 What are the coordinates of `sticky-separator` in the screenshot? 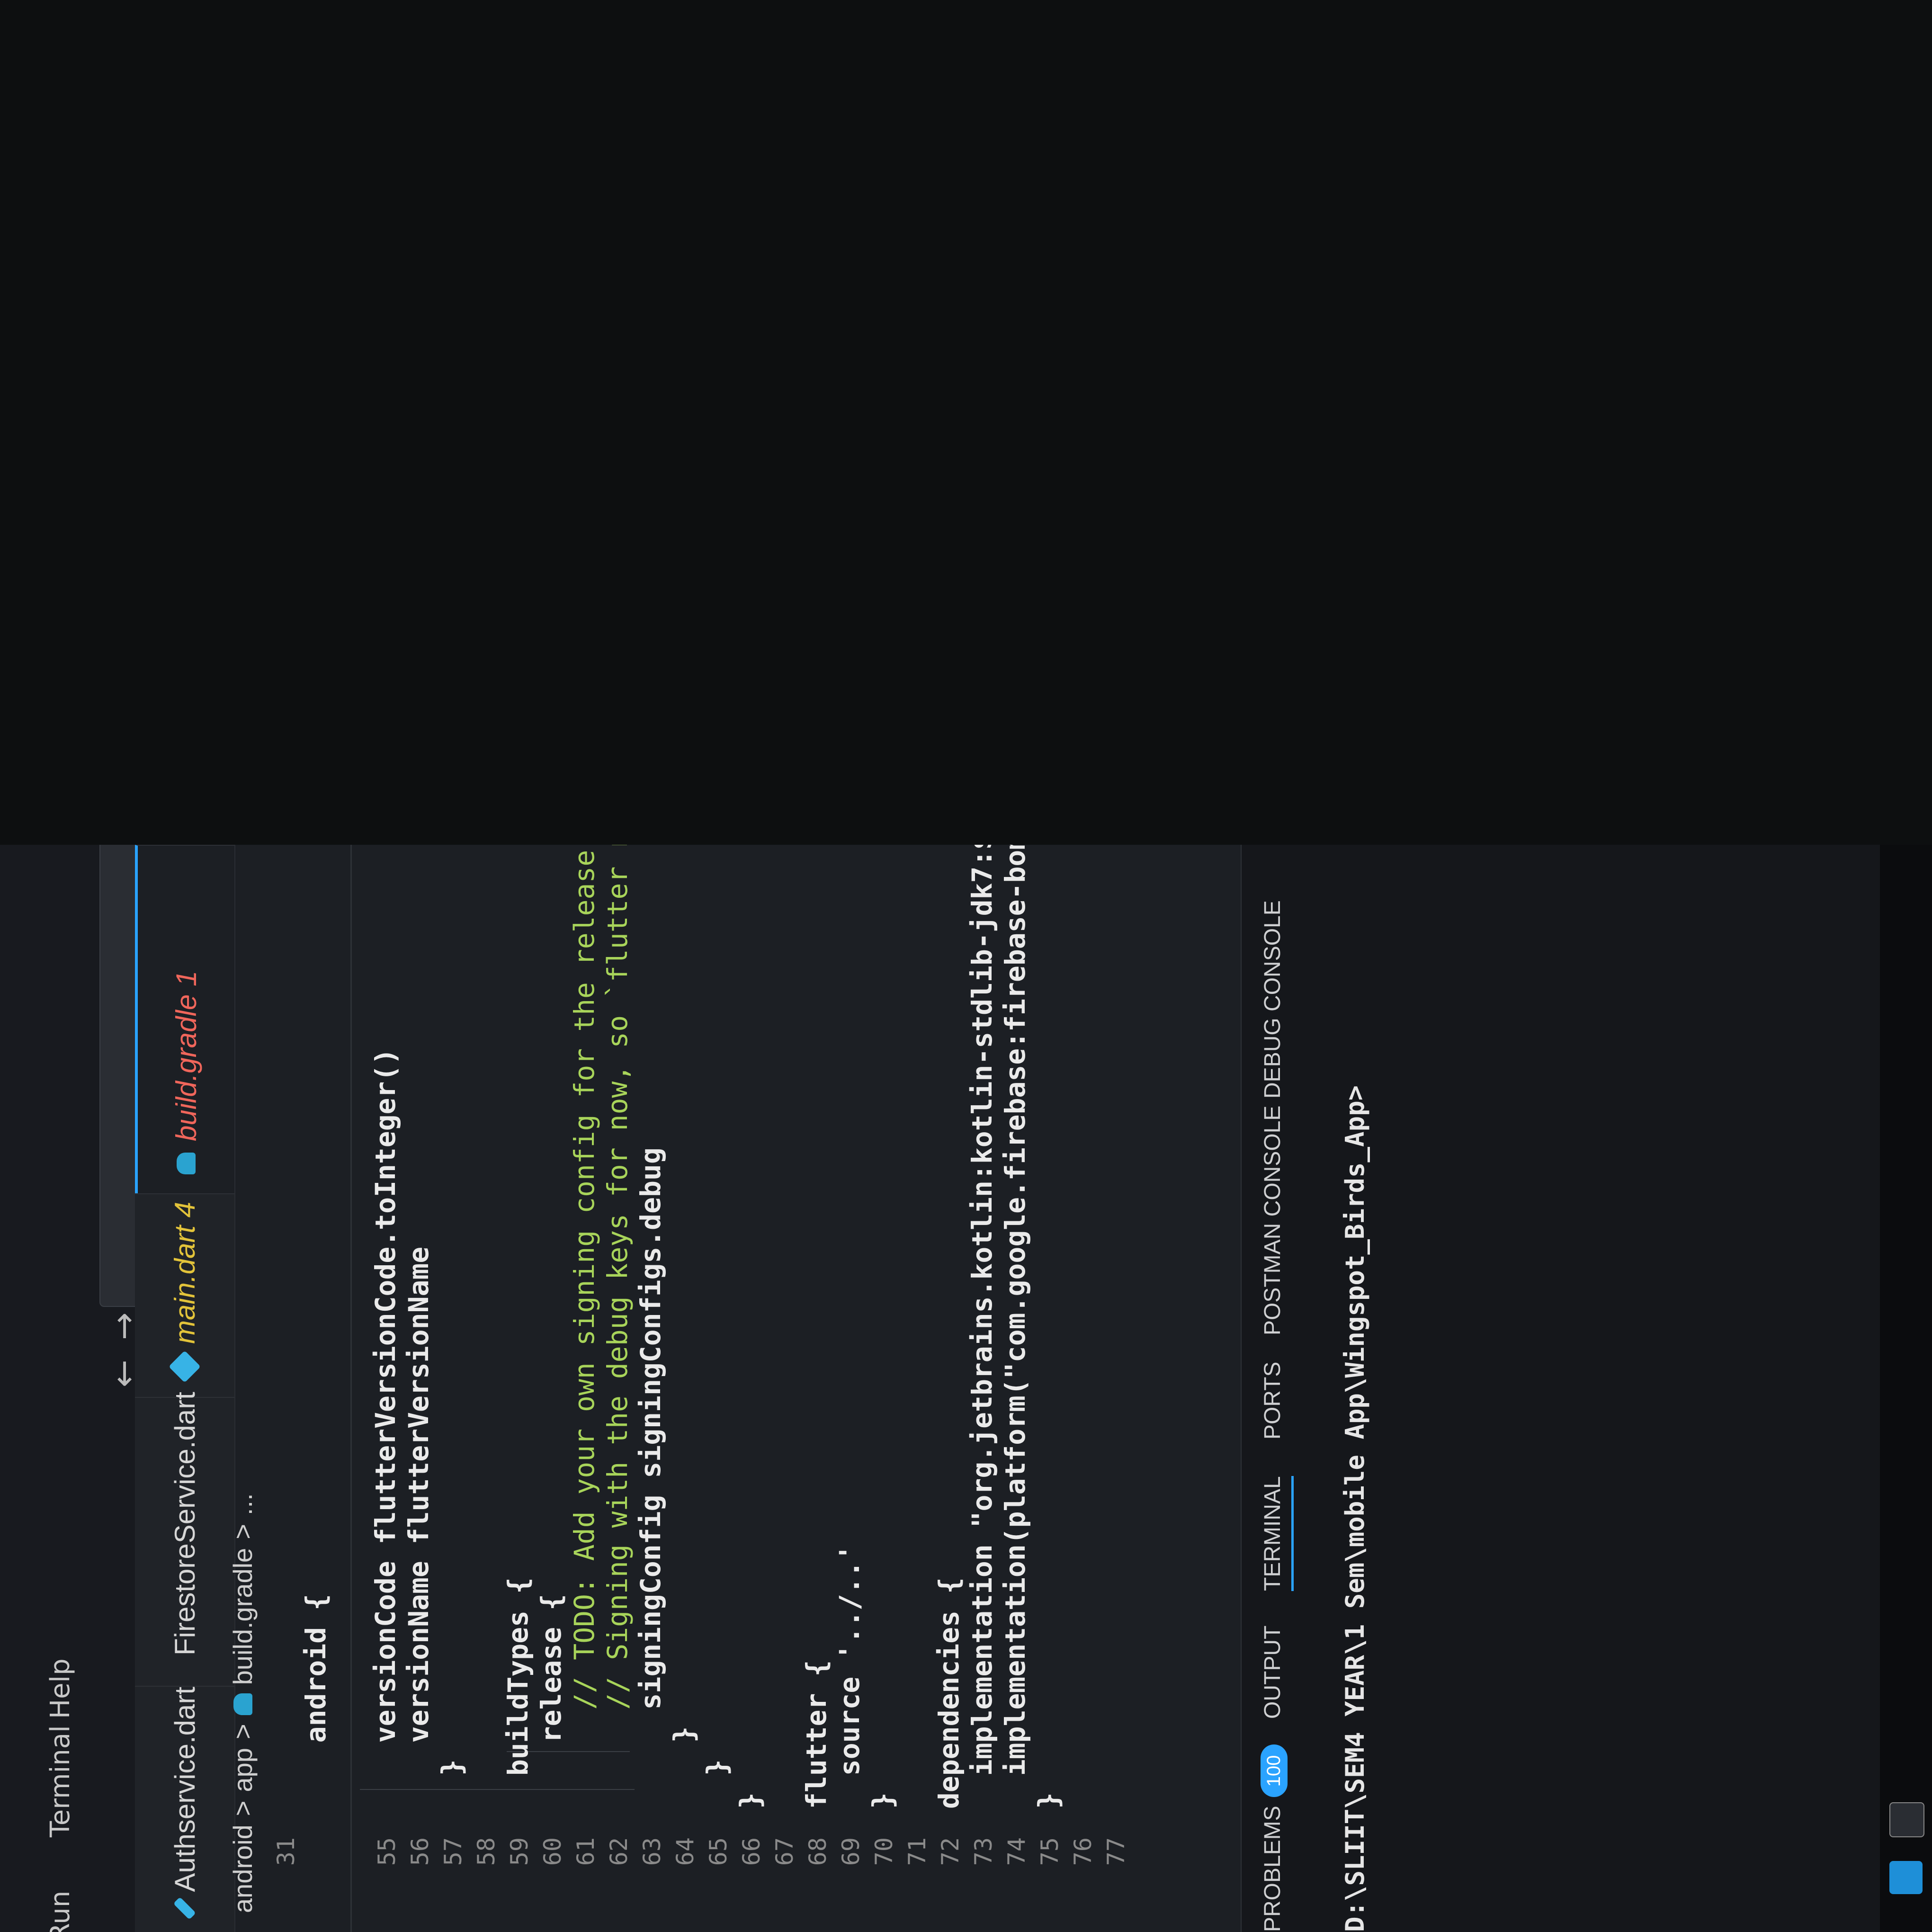 It's located at (351, 1388).